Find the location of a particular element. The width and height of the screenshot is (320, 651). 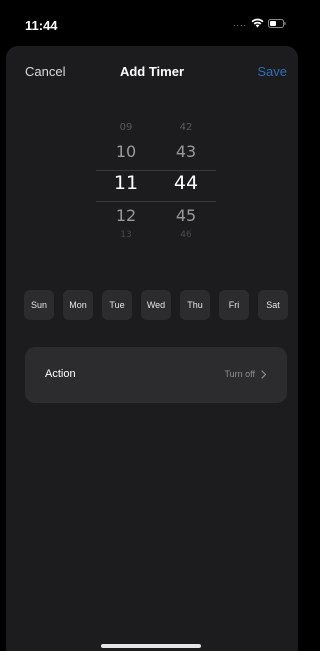

hour-option: 12 is located at coordinates (126, 215).